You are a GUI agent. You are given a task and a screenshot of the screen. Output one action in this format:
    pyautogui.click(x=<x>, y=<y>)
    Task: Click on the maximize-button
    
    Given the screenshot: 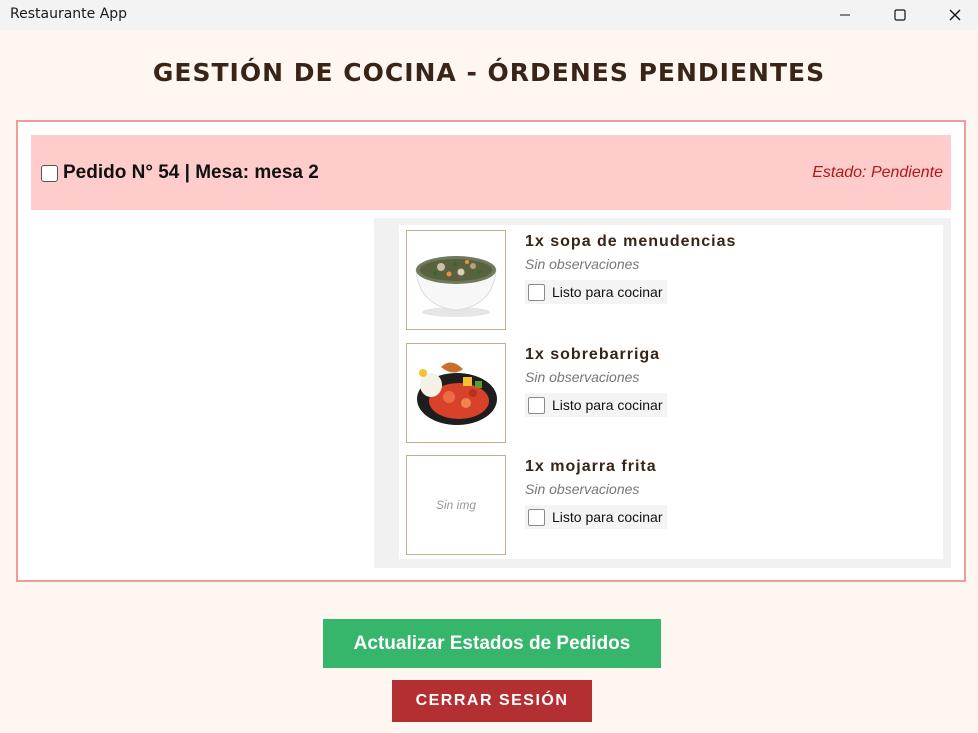 What is the action you would take?
    pyautogui.click(x=900, y=15)
    